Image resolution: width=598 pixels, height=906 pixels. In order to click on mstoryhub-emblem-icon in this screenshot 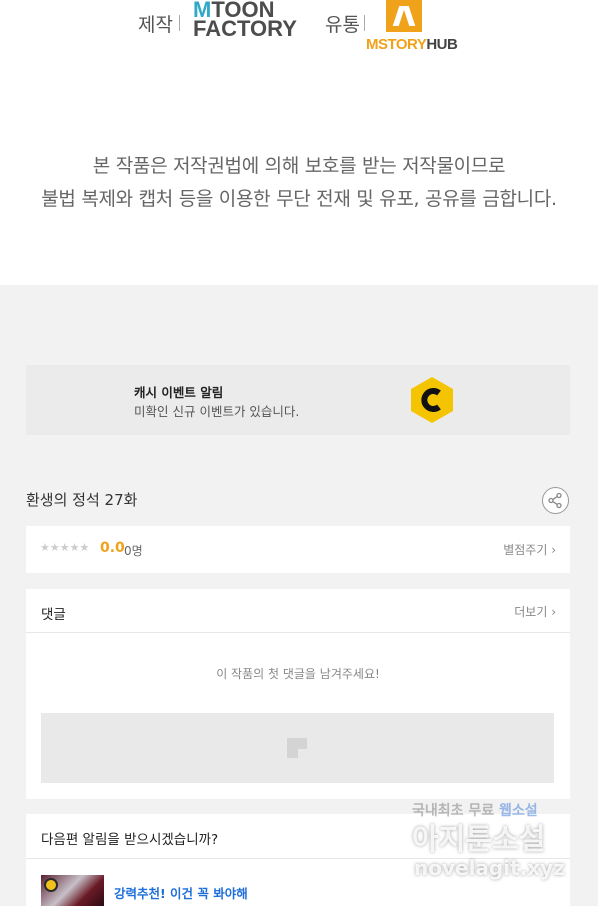, I will do `click(404, 16)`.